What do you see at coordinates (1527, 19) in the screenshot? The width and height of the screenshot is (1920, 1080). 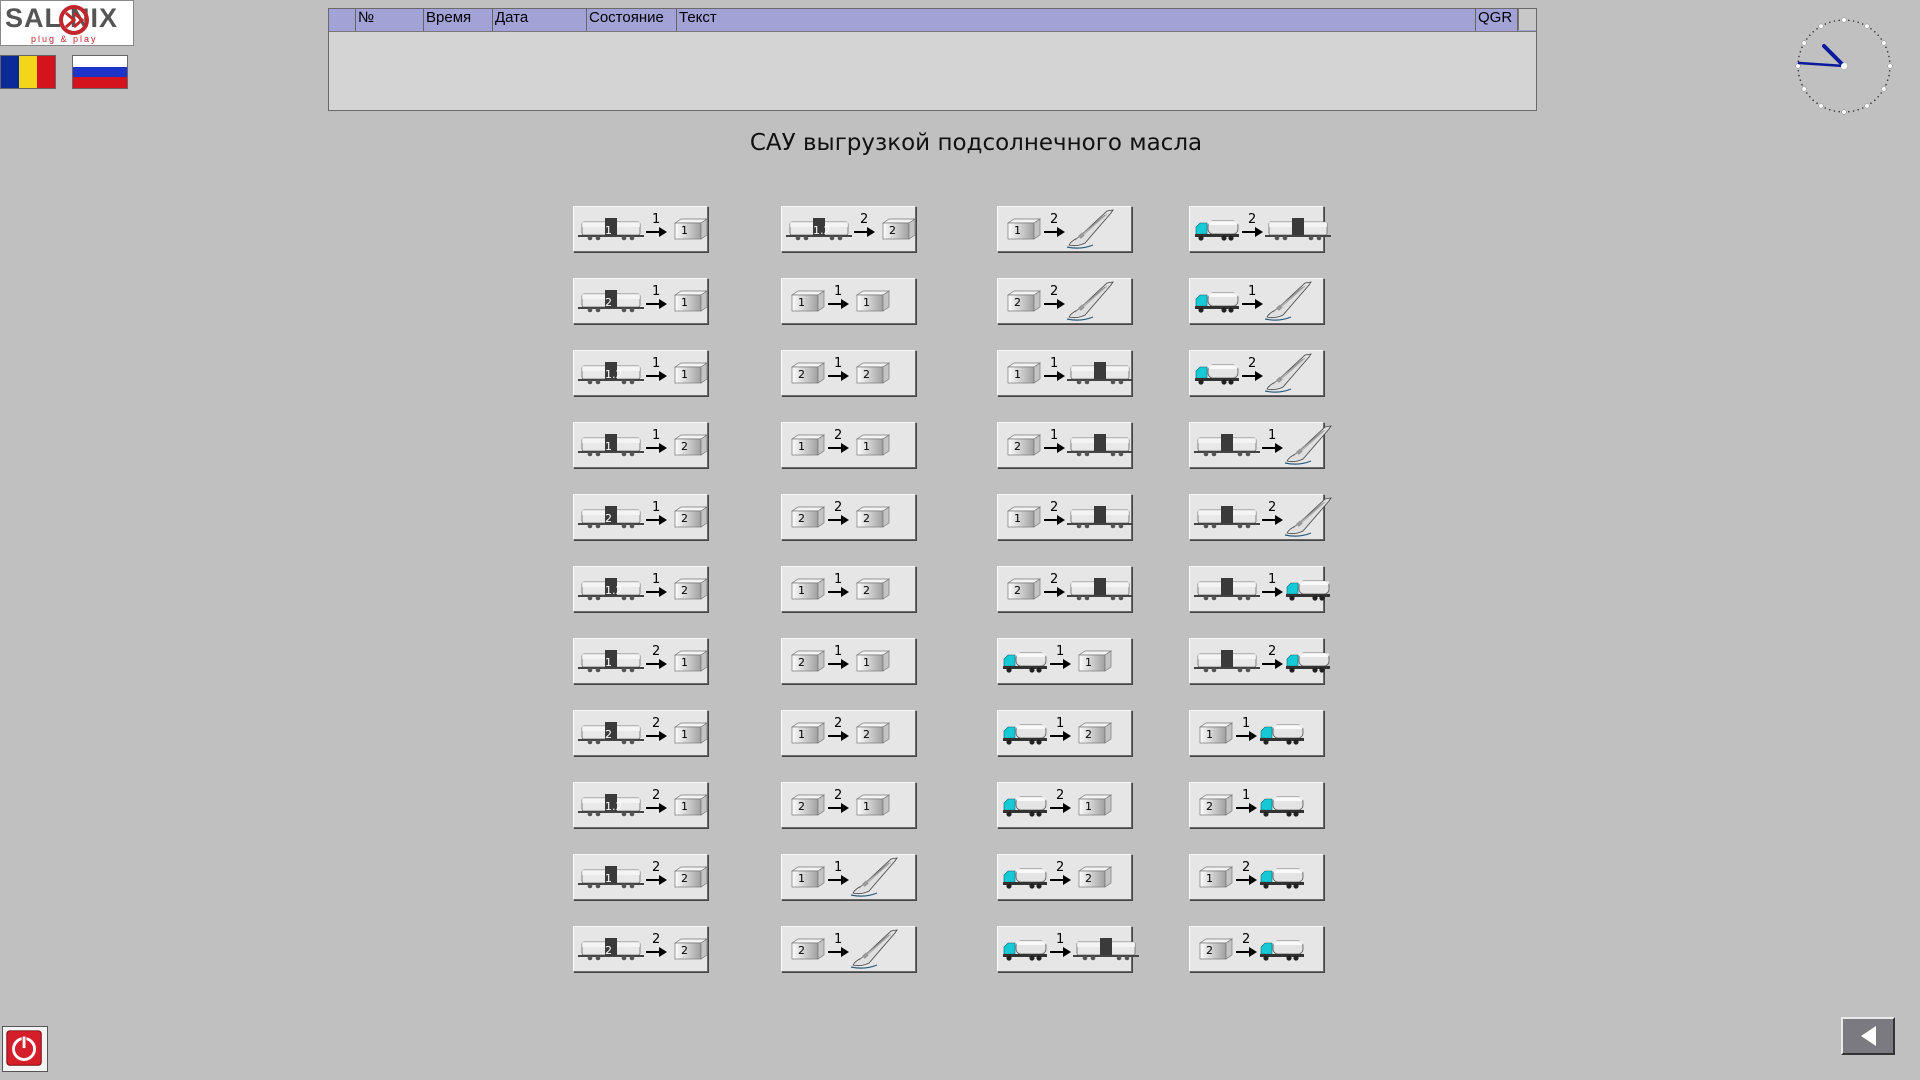 I see `alarm-table-scroll-button` at bounding box center [1527, 19].